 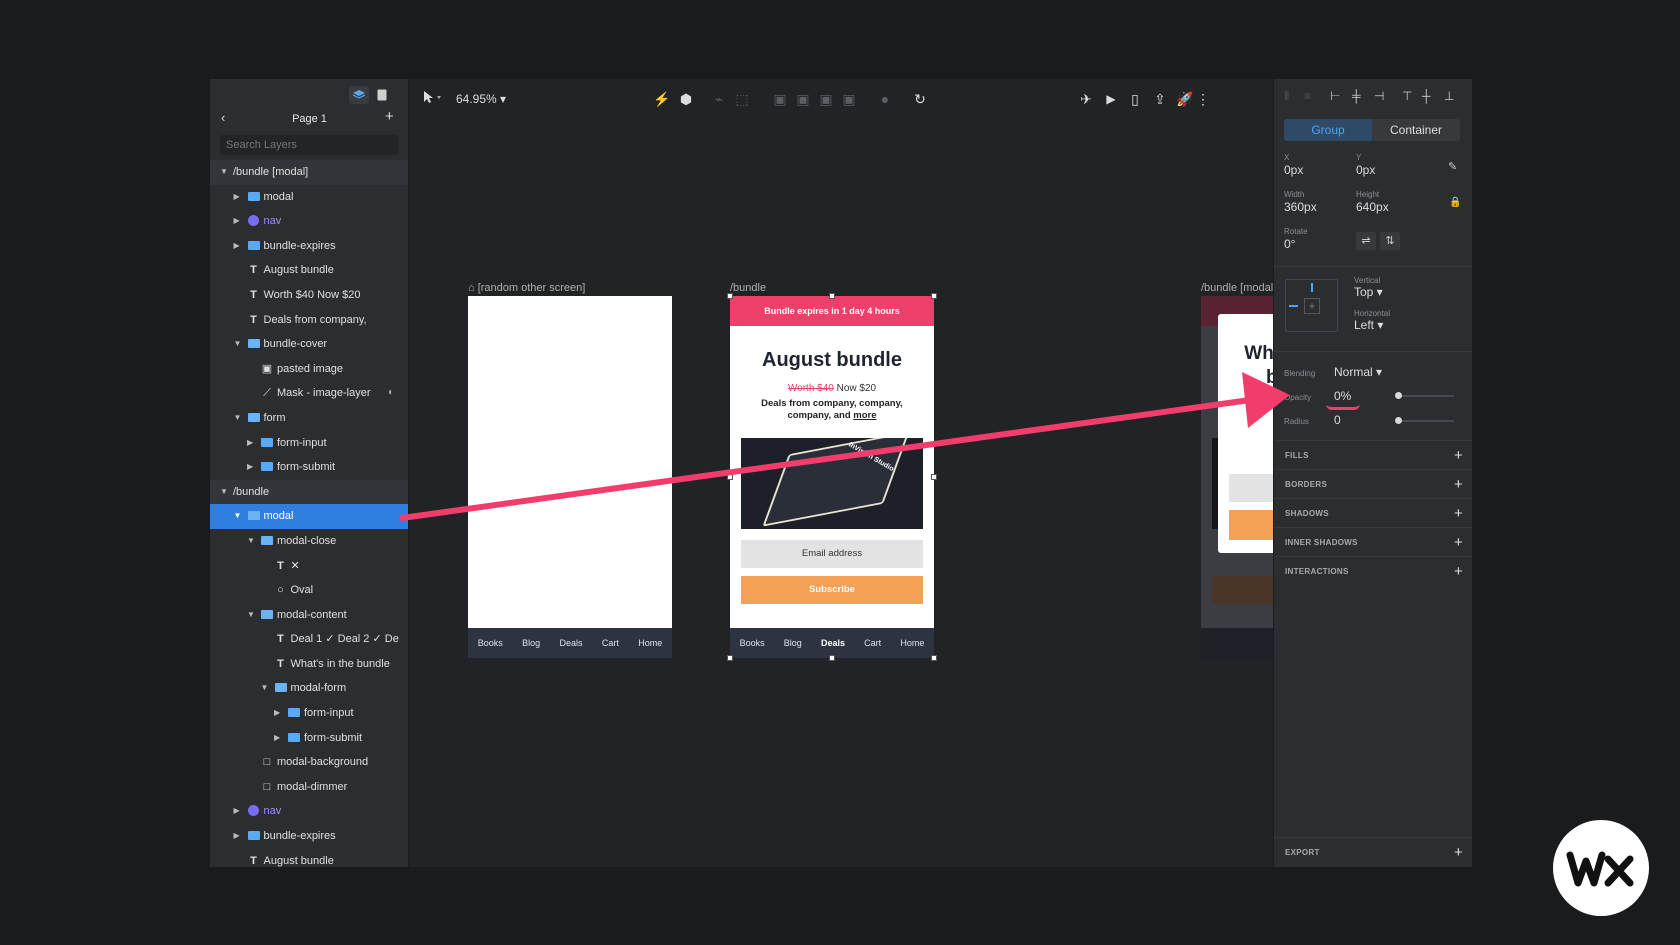 I want to click on layer-row: □ modal-background, so click(x=309, y=762).